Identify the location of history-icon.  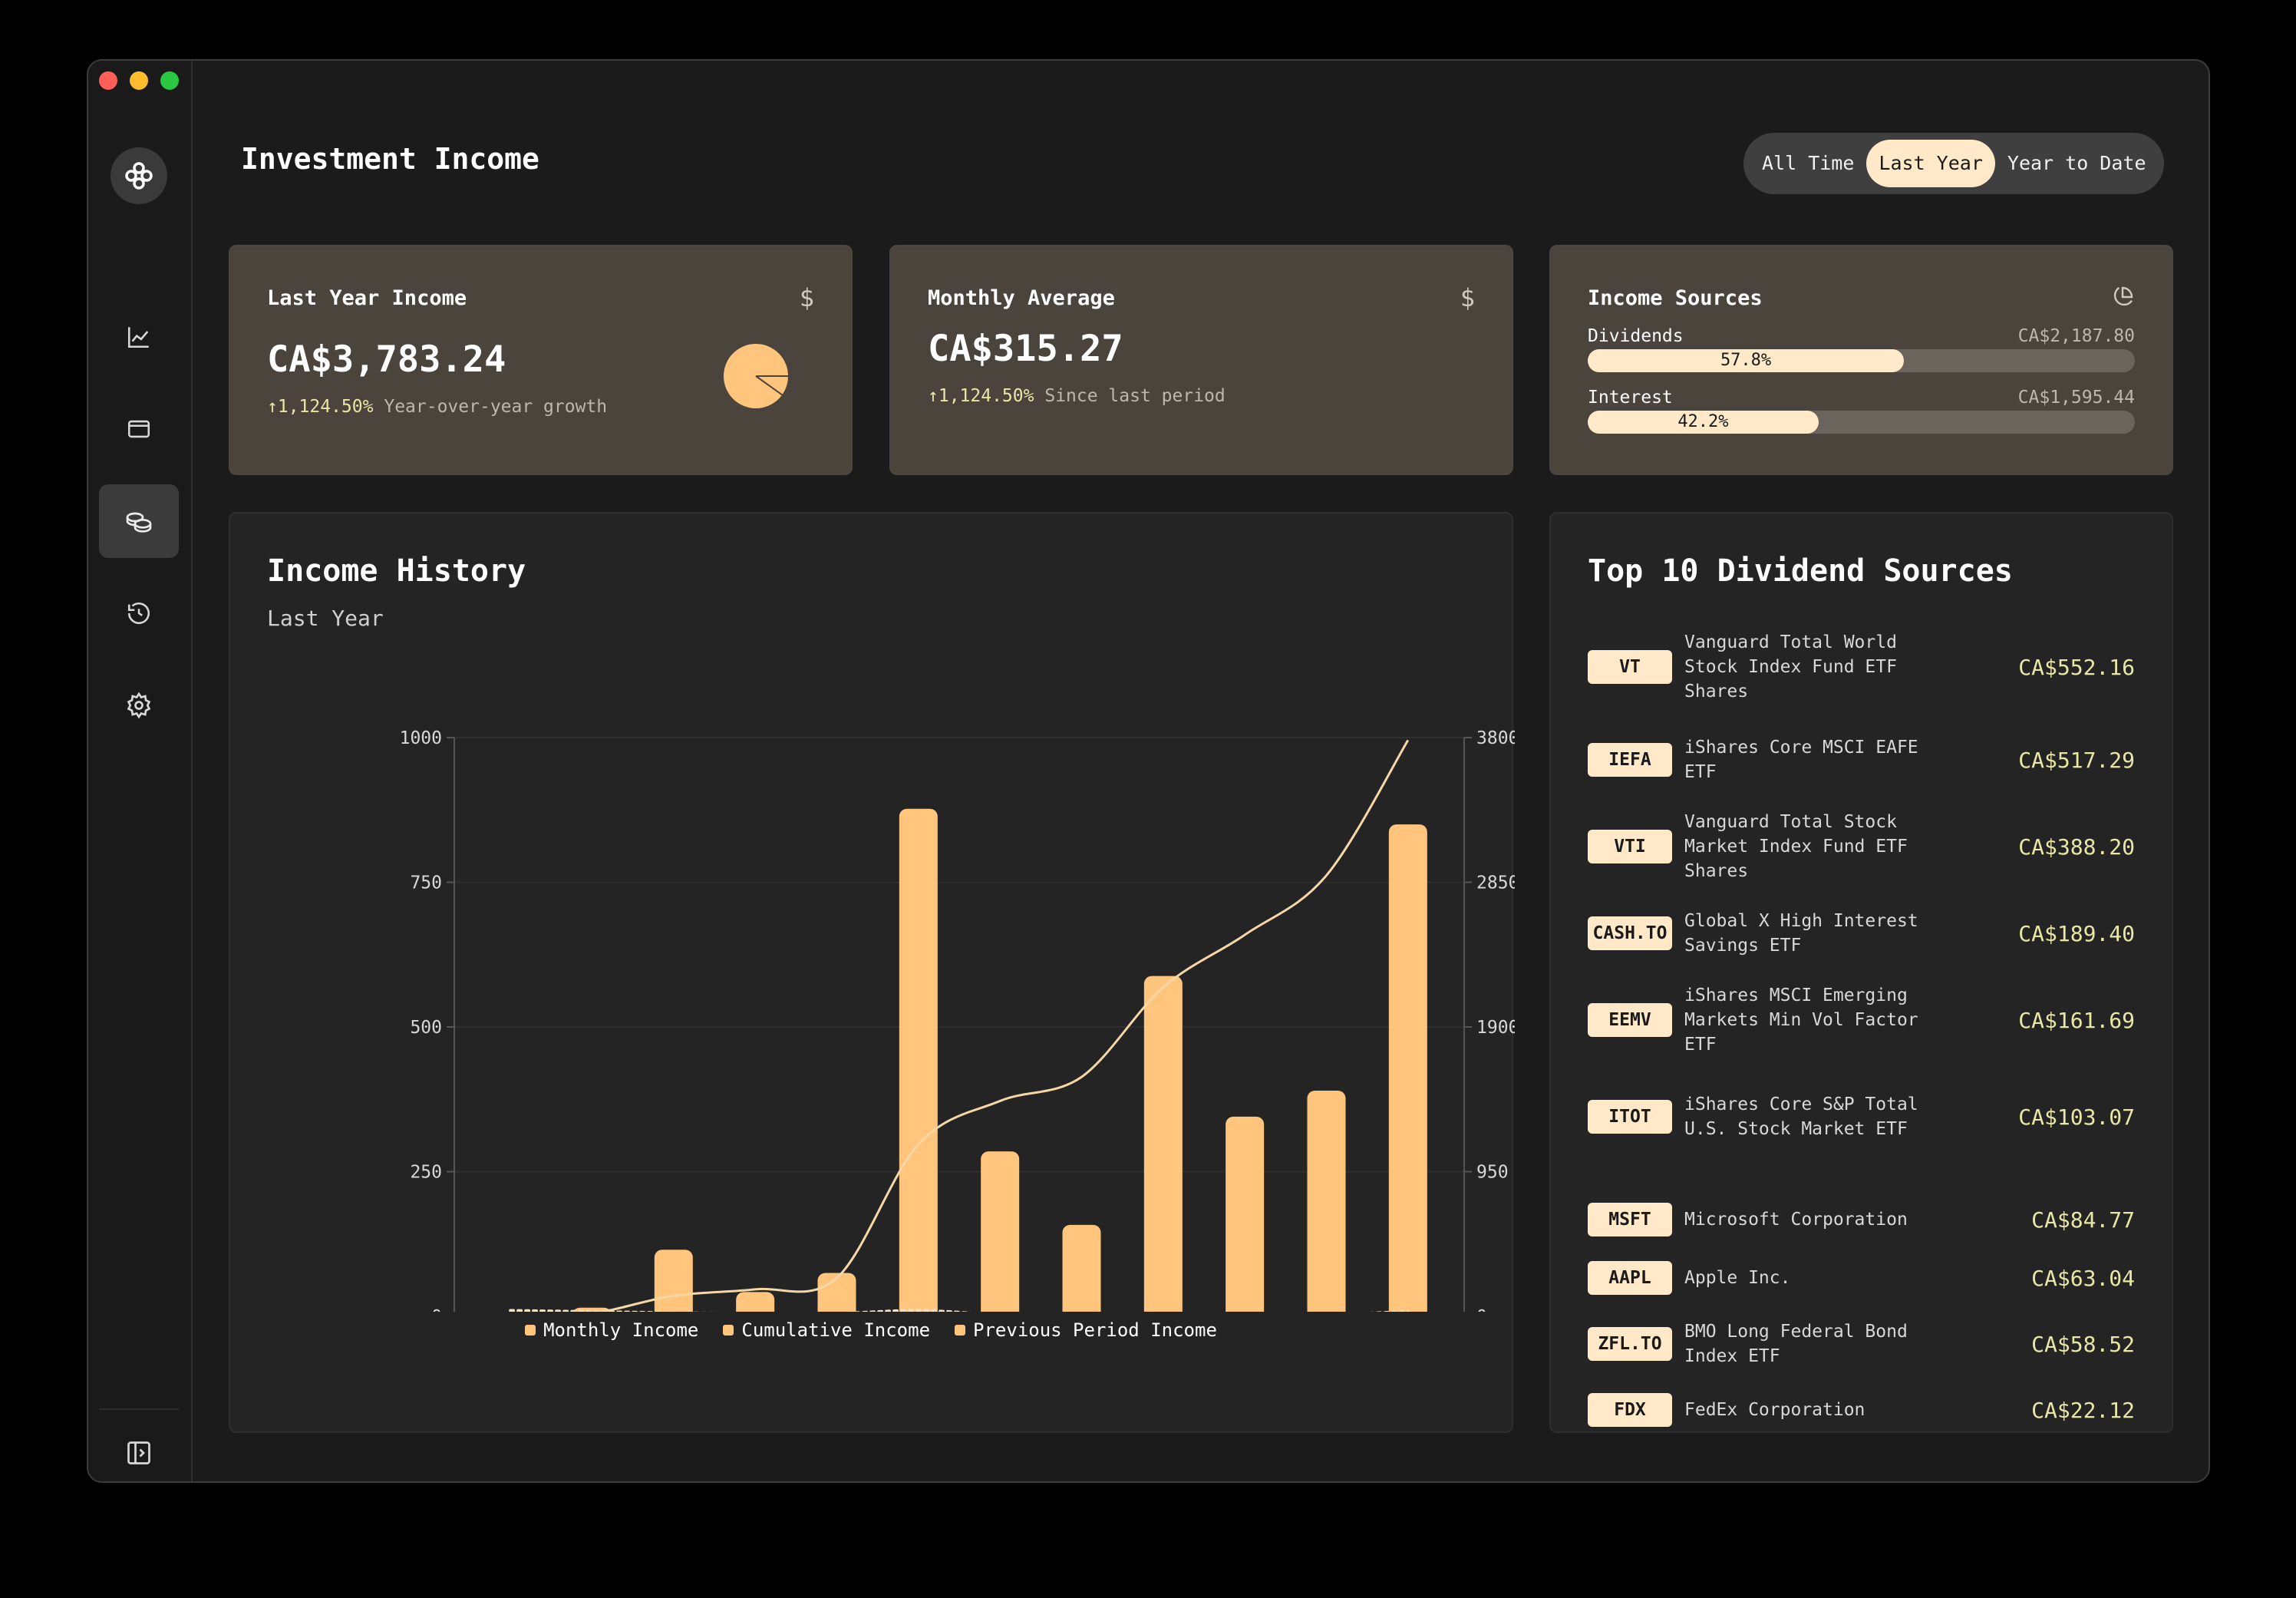
(138, 614).